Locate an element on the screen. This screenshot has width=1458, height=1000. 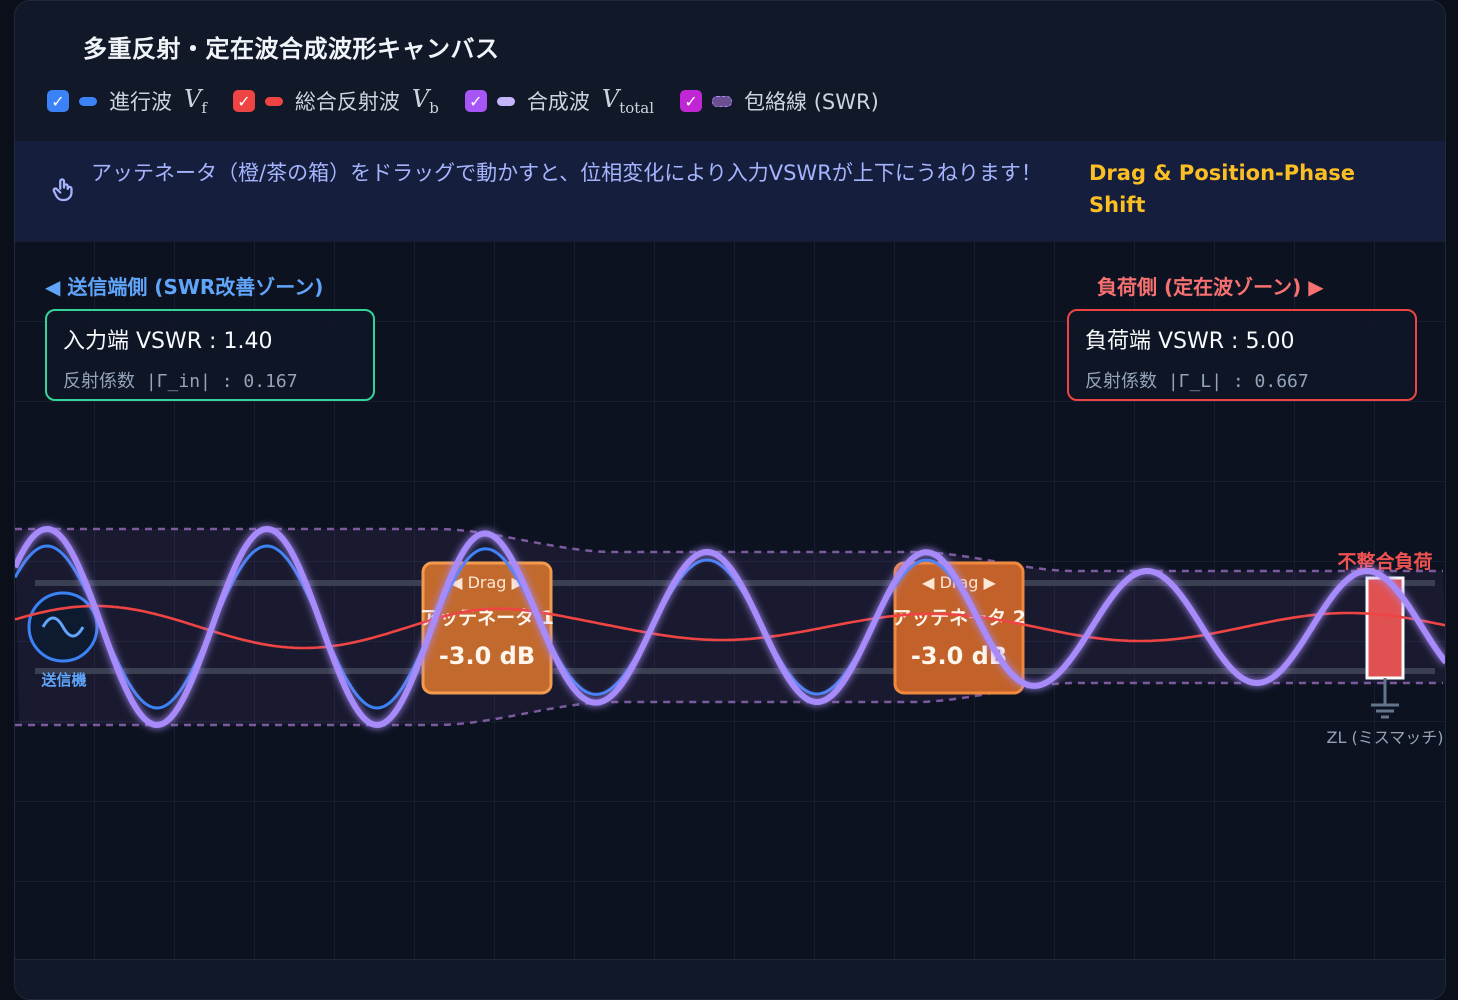
legend-math-reflected: Vb is located at coordinates (425, 101).